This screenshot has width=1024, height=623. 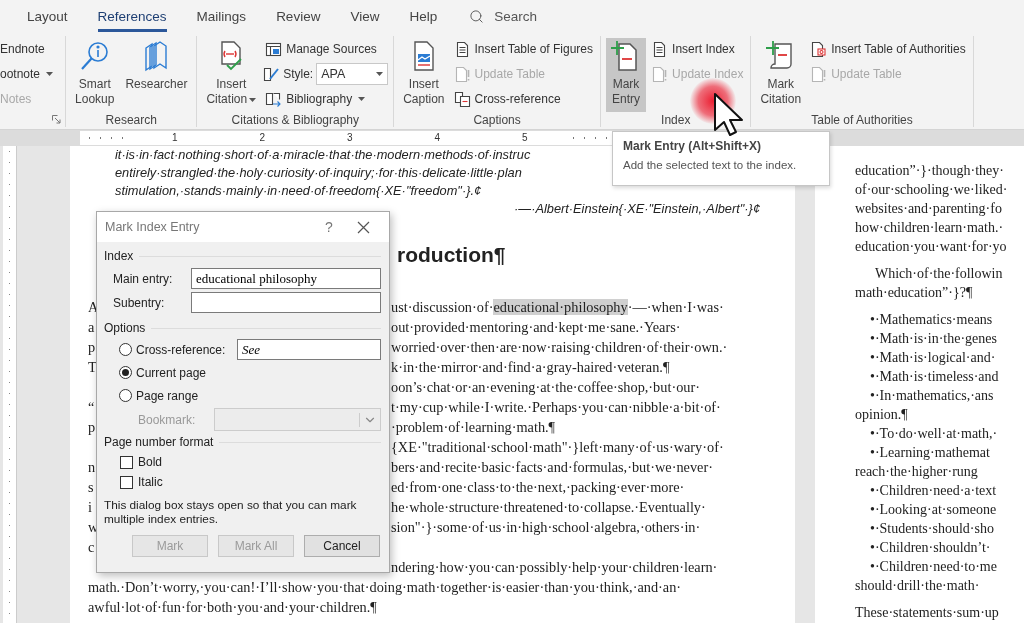 What do you see at coordinates (365, 16) in the screenshot?
I see `ribbon-tab: View` at bounding box center [365, 16].